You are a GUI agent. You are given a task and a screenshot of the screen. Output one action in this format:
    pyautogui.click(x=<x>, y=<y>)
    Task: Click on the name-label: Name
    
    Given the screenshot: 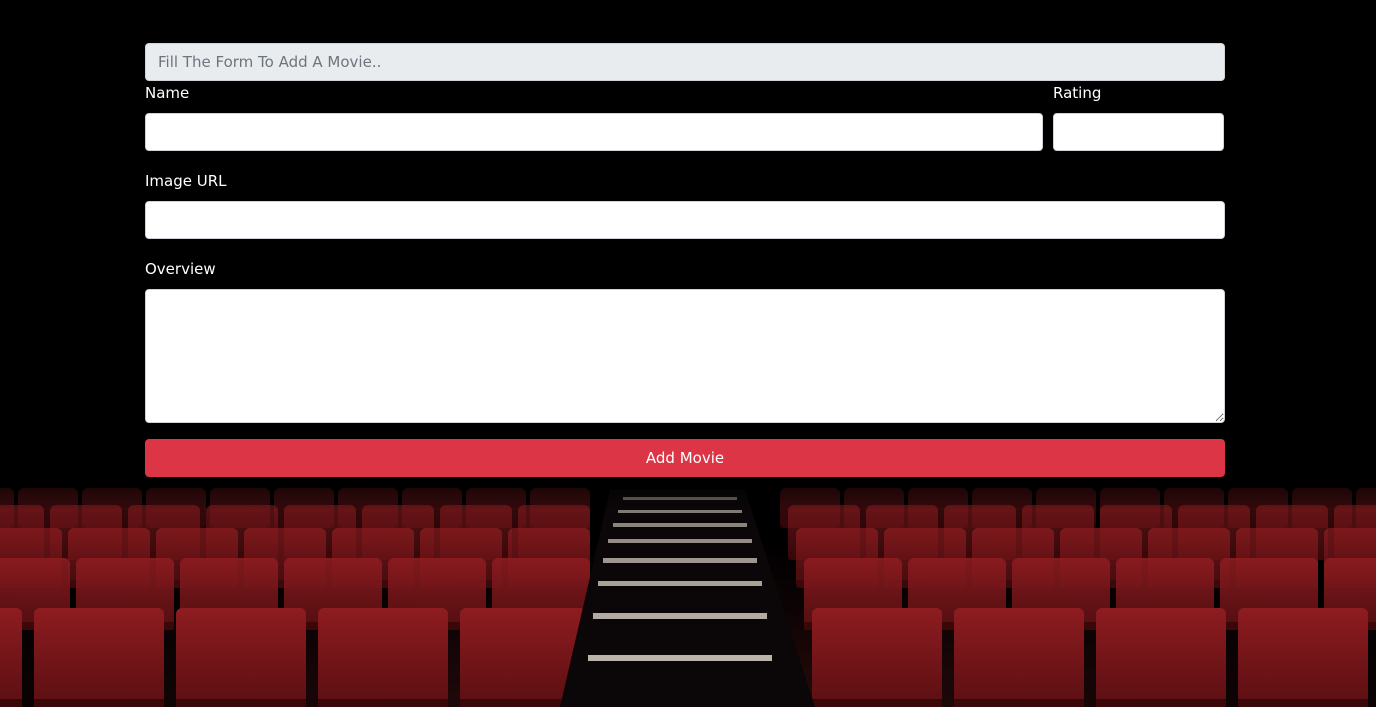 What is the action you would take?
    pyautogui.click(x=167, y=93)
    